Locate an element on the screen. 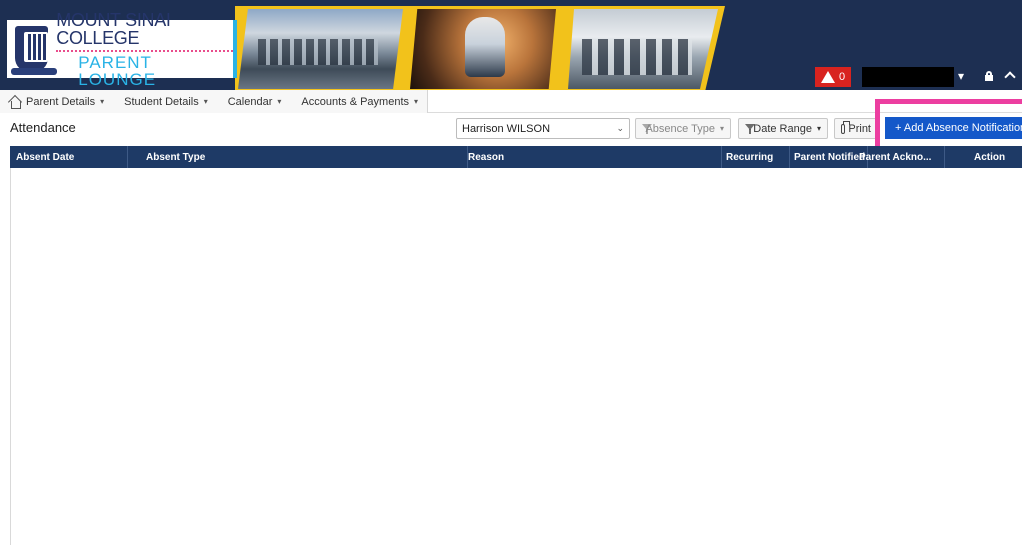 This screenshot has height=545, width=1022. date-range-label: Date Range is located at coordinates (782, 128).